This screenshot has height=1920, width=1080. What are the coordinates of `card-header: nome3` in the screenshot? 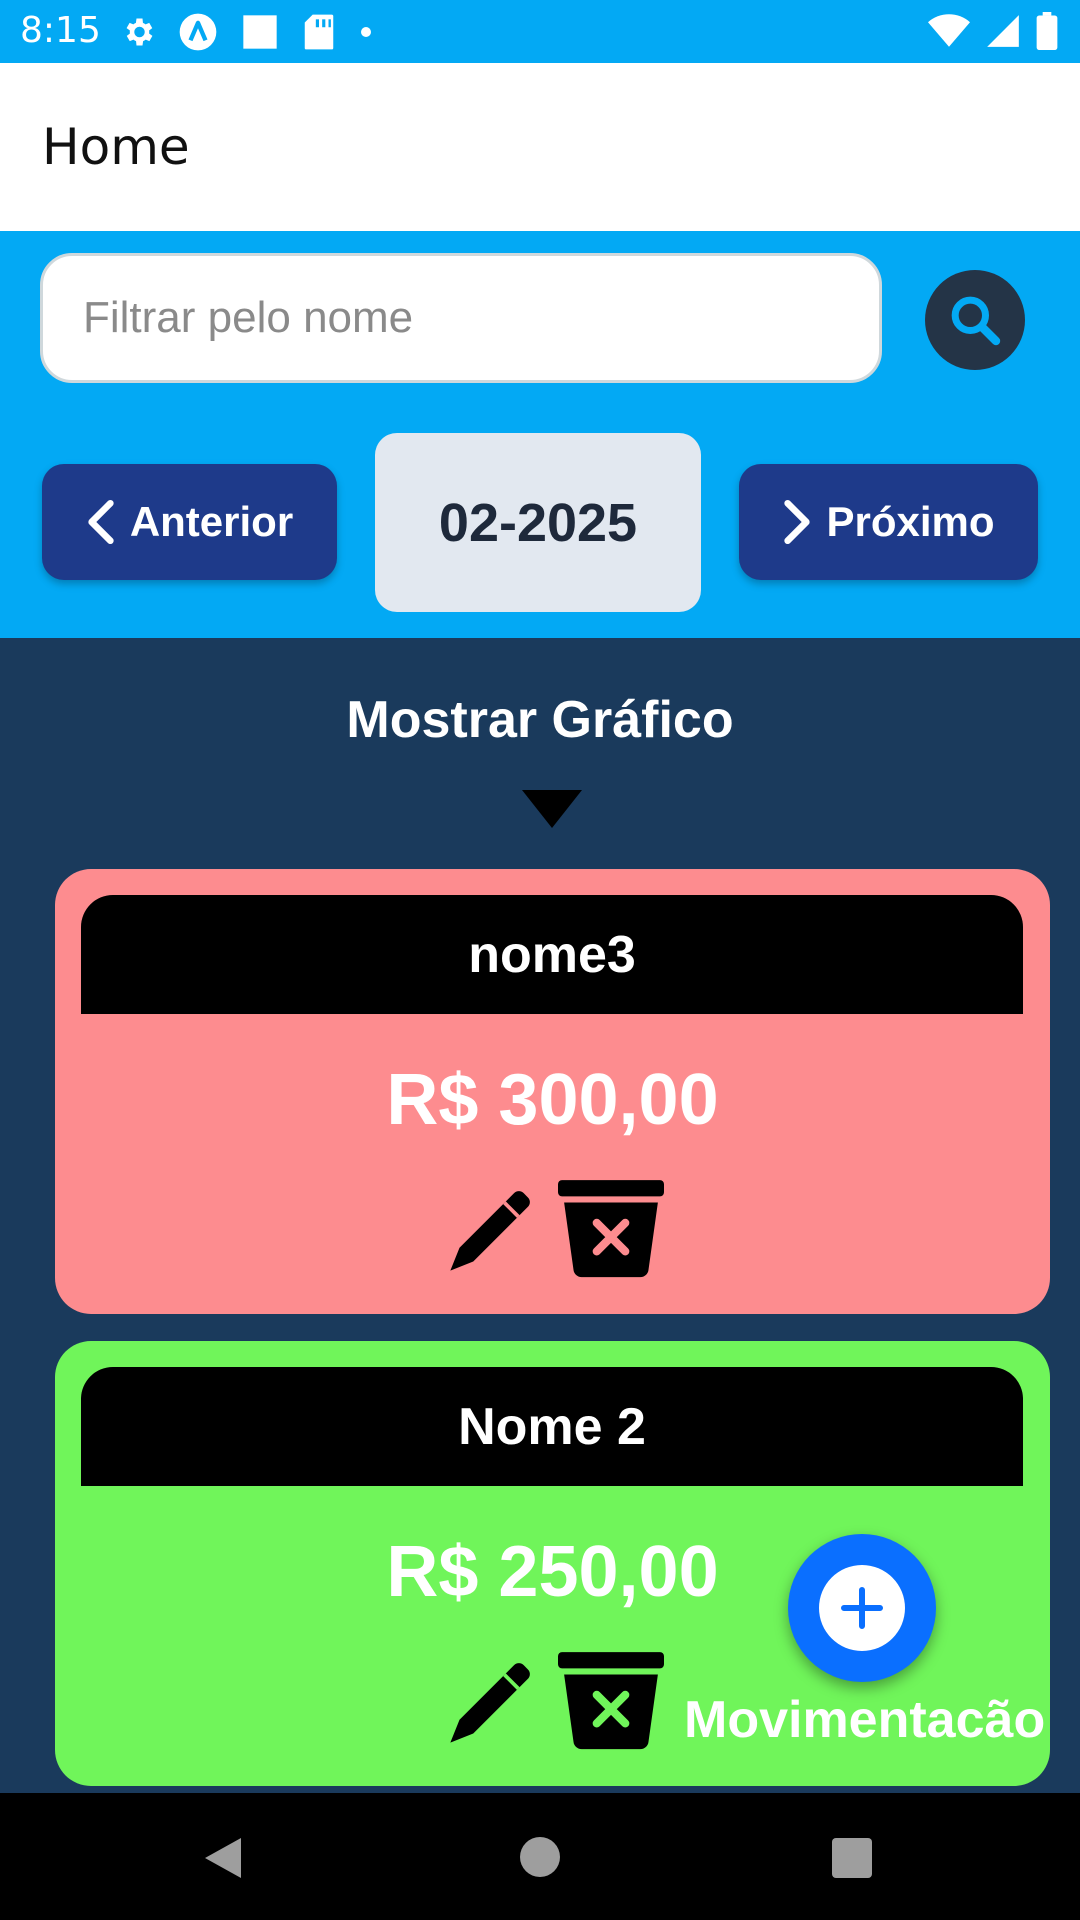 It's located at (552, 954).